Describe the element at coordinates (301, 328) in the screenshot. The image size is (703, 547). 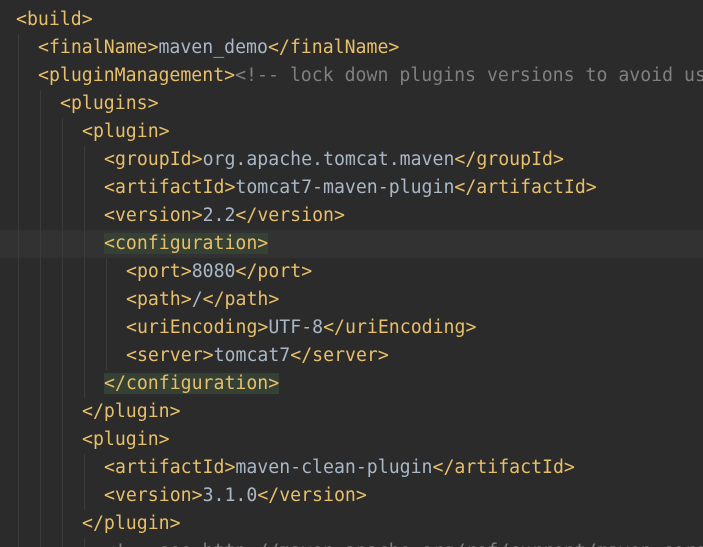
I see `code-text: <uriEncoding>UTF-8</uriEncoding>` at that location.